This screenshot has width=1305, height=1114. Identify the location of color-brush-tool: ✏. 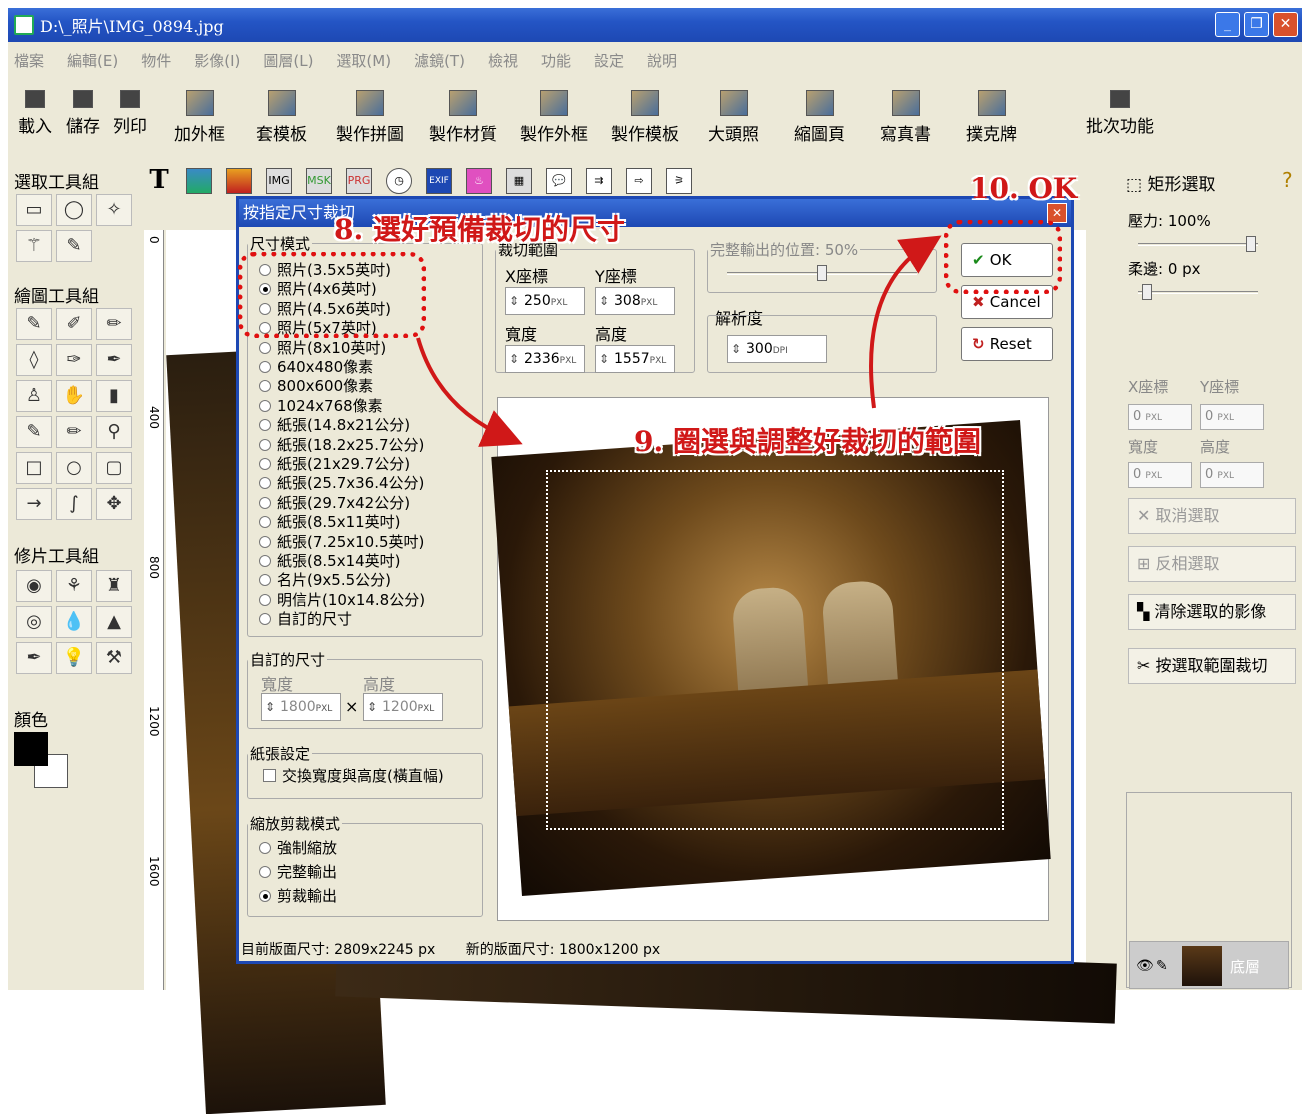
(114, 324).